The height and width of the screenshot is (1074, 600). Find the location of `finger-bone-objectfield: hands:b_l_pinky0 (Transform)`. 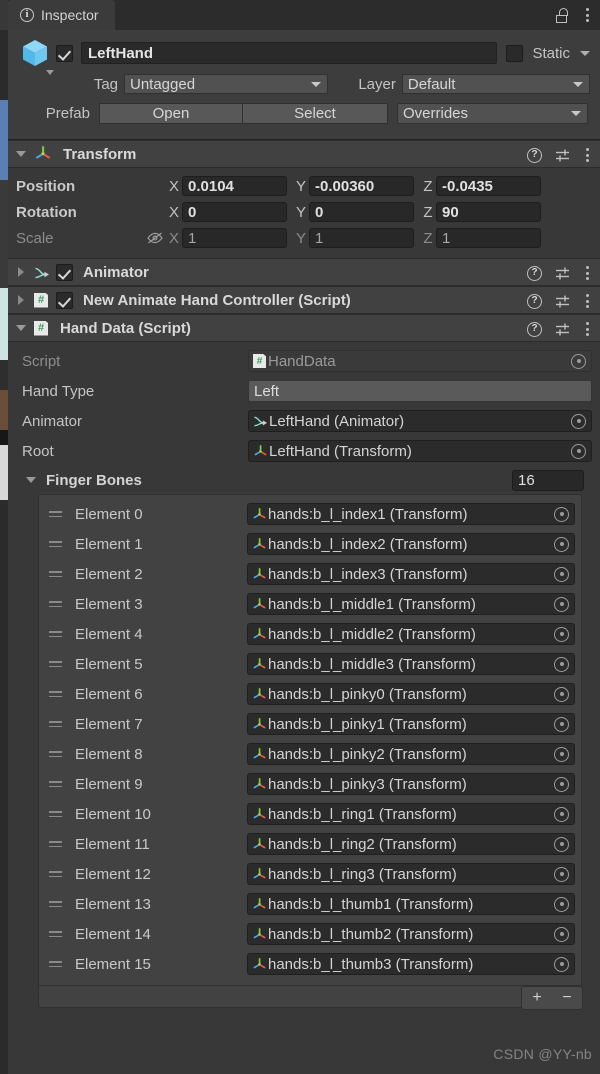

finger-bone-objectfield: hands:b_l_pinky0 (Transform) is located at coordinates (411, 694).